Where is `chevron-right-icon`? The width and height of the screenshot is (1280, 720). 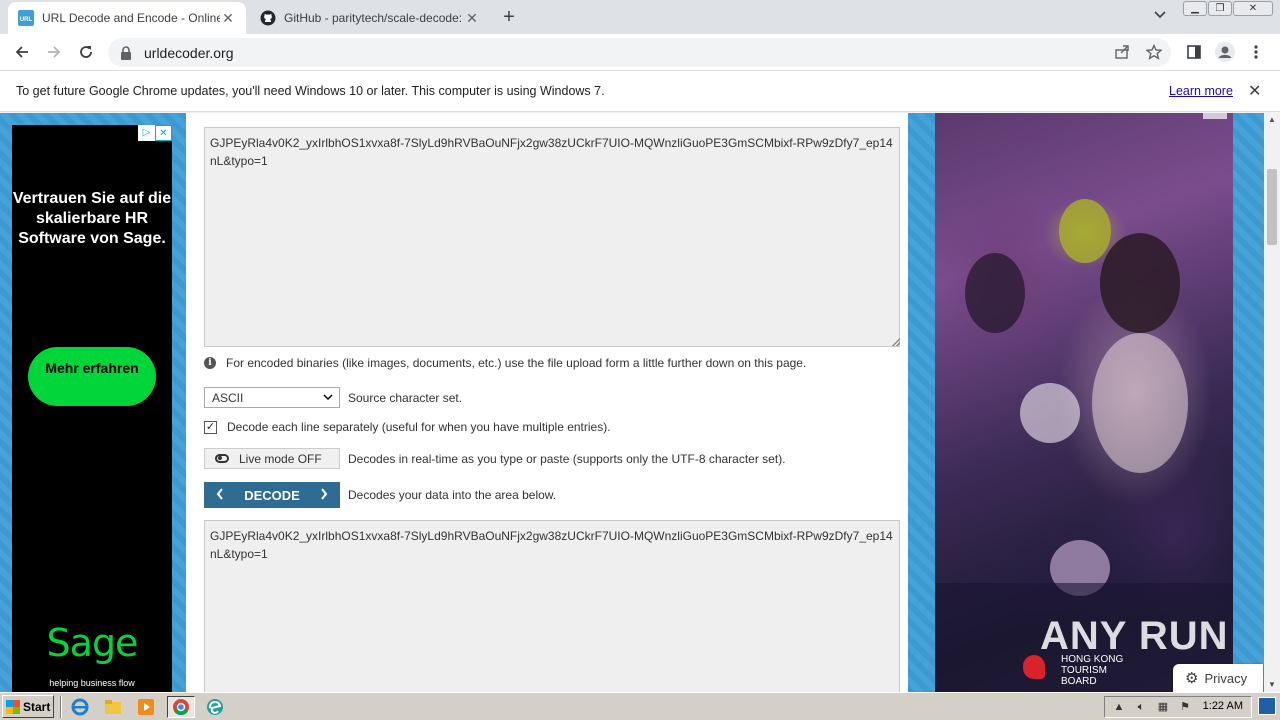 chevron-right-icon is located at coordinates (324, 495).